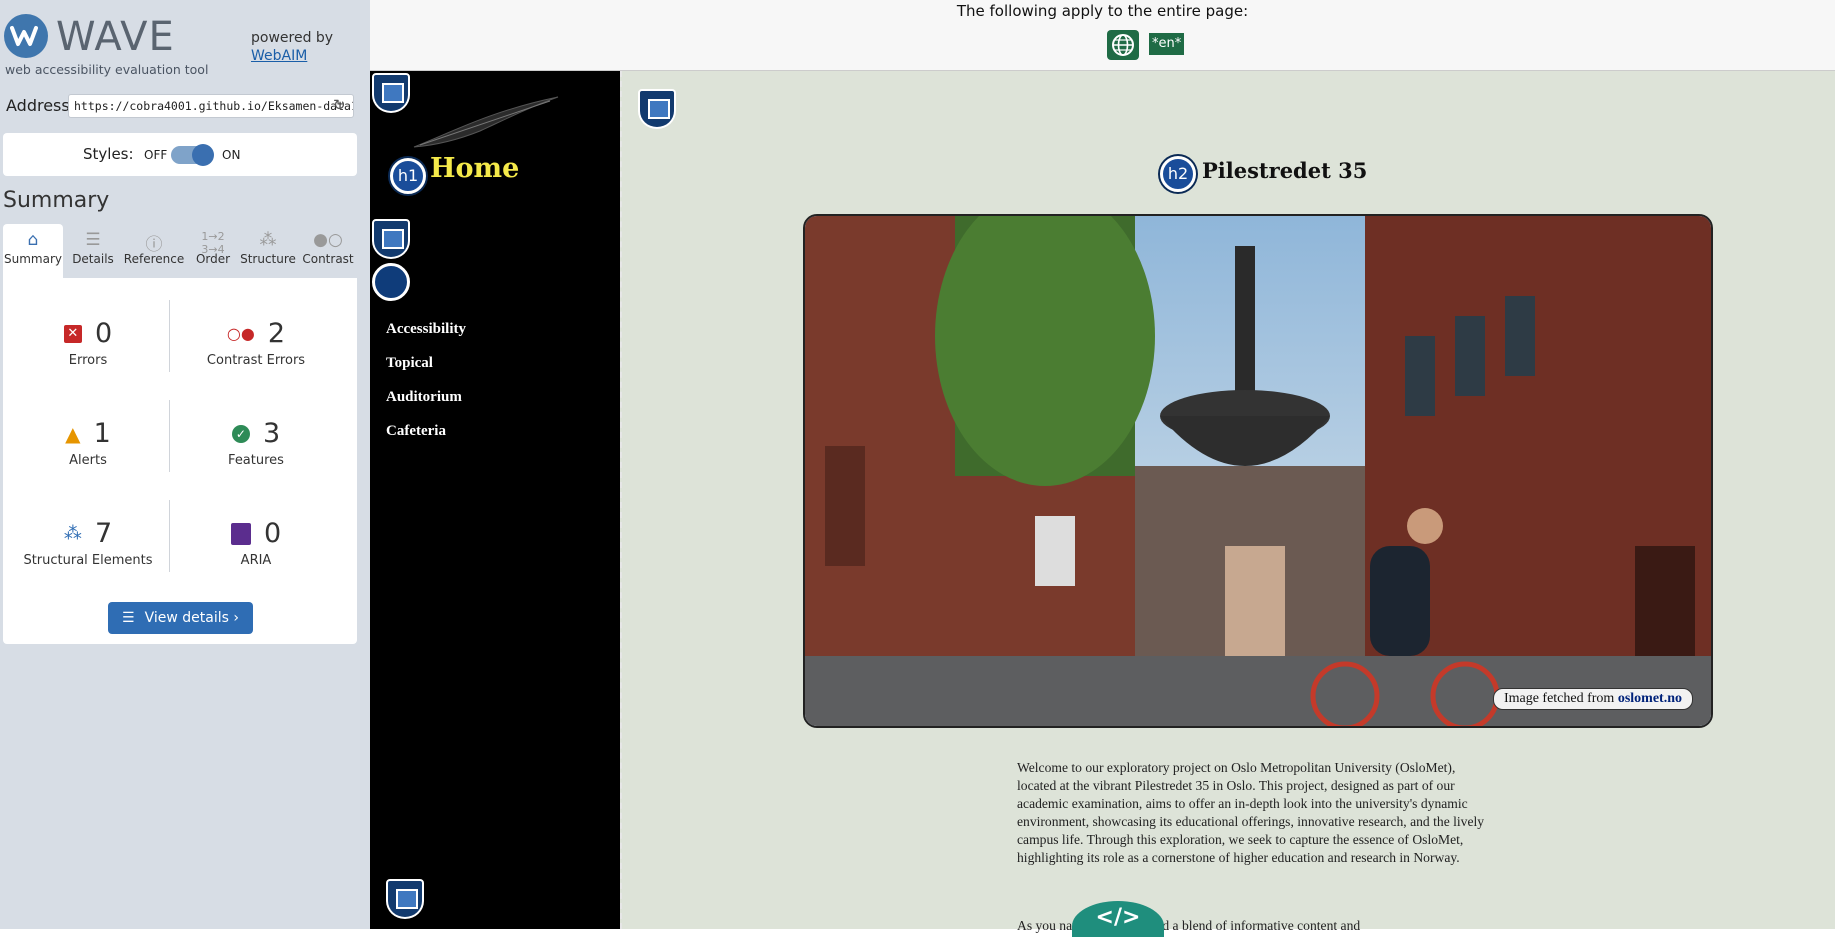  Describe the element at coordinates (88, 460) in the screenshot. I see `alerts-label: Alerts` at that location.